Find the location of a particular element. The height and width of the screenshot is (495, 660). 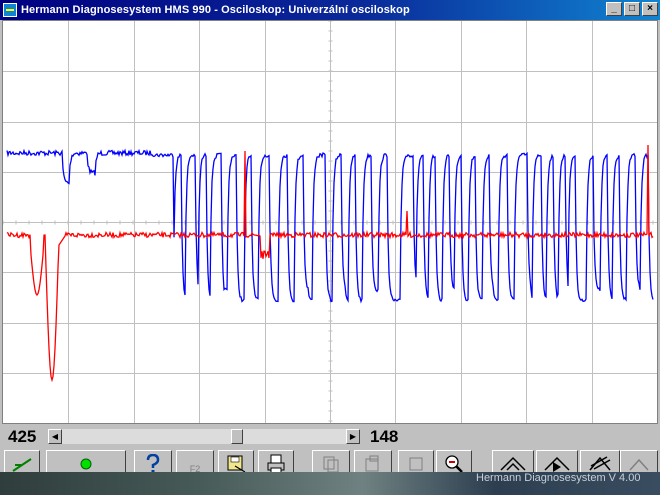

position-right-readout: 148 is located at coordinates (384, 436).